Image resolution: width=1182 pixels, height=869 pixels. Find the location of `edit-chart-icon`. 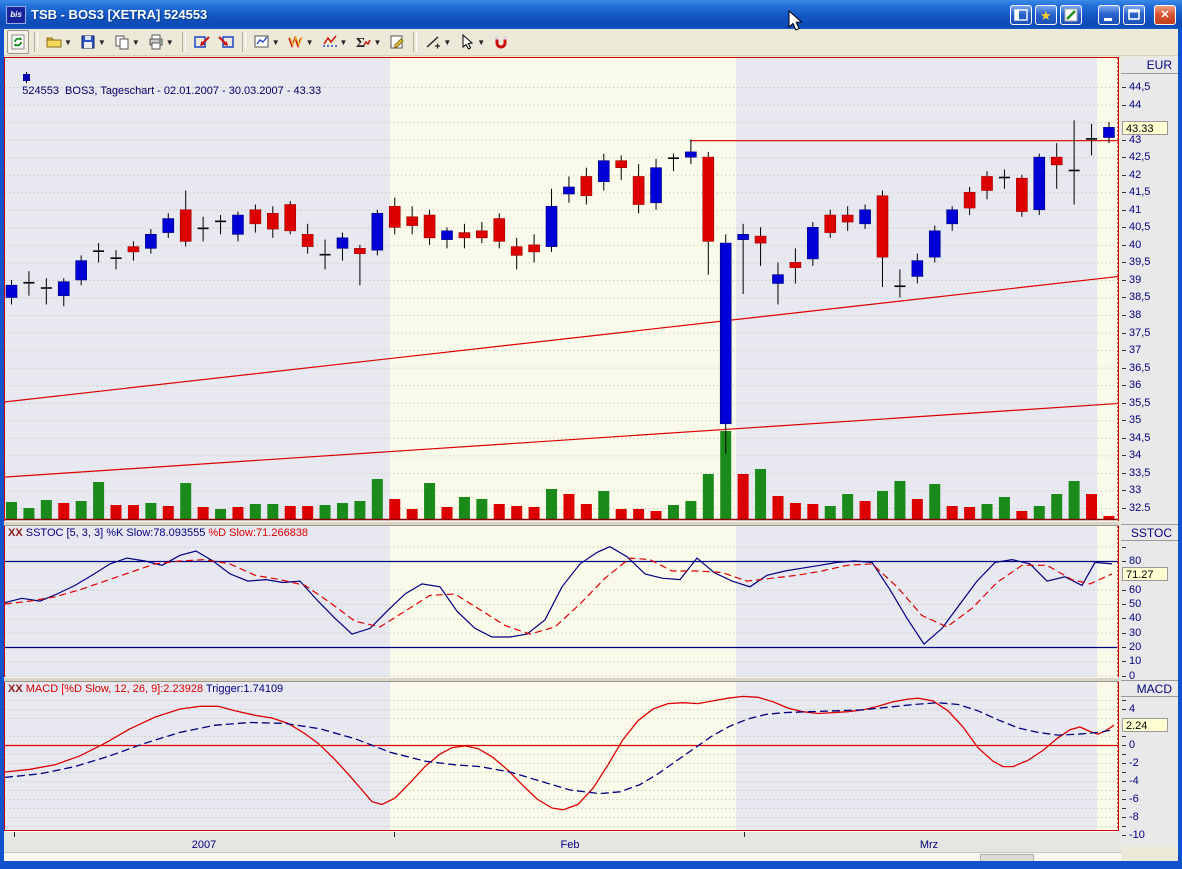

edit-chart-icon is located at coordinates (1071, 14).